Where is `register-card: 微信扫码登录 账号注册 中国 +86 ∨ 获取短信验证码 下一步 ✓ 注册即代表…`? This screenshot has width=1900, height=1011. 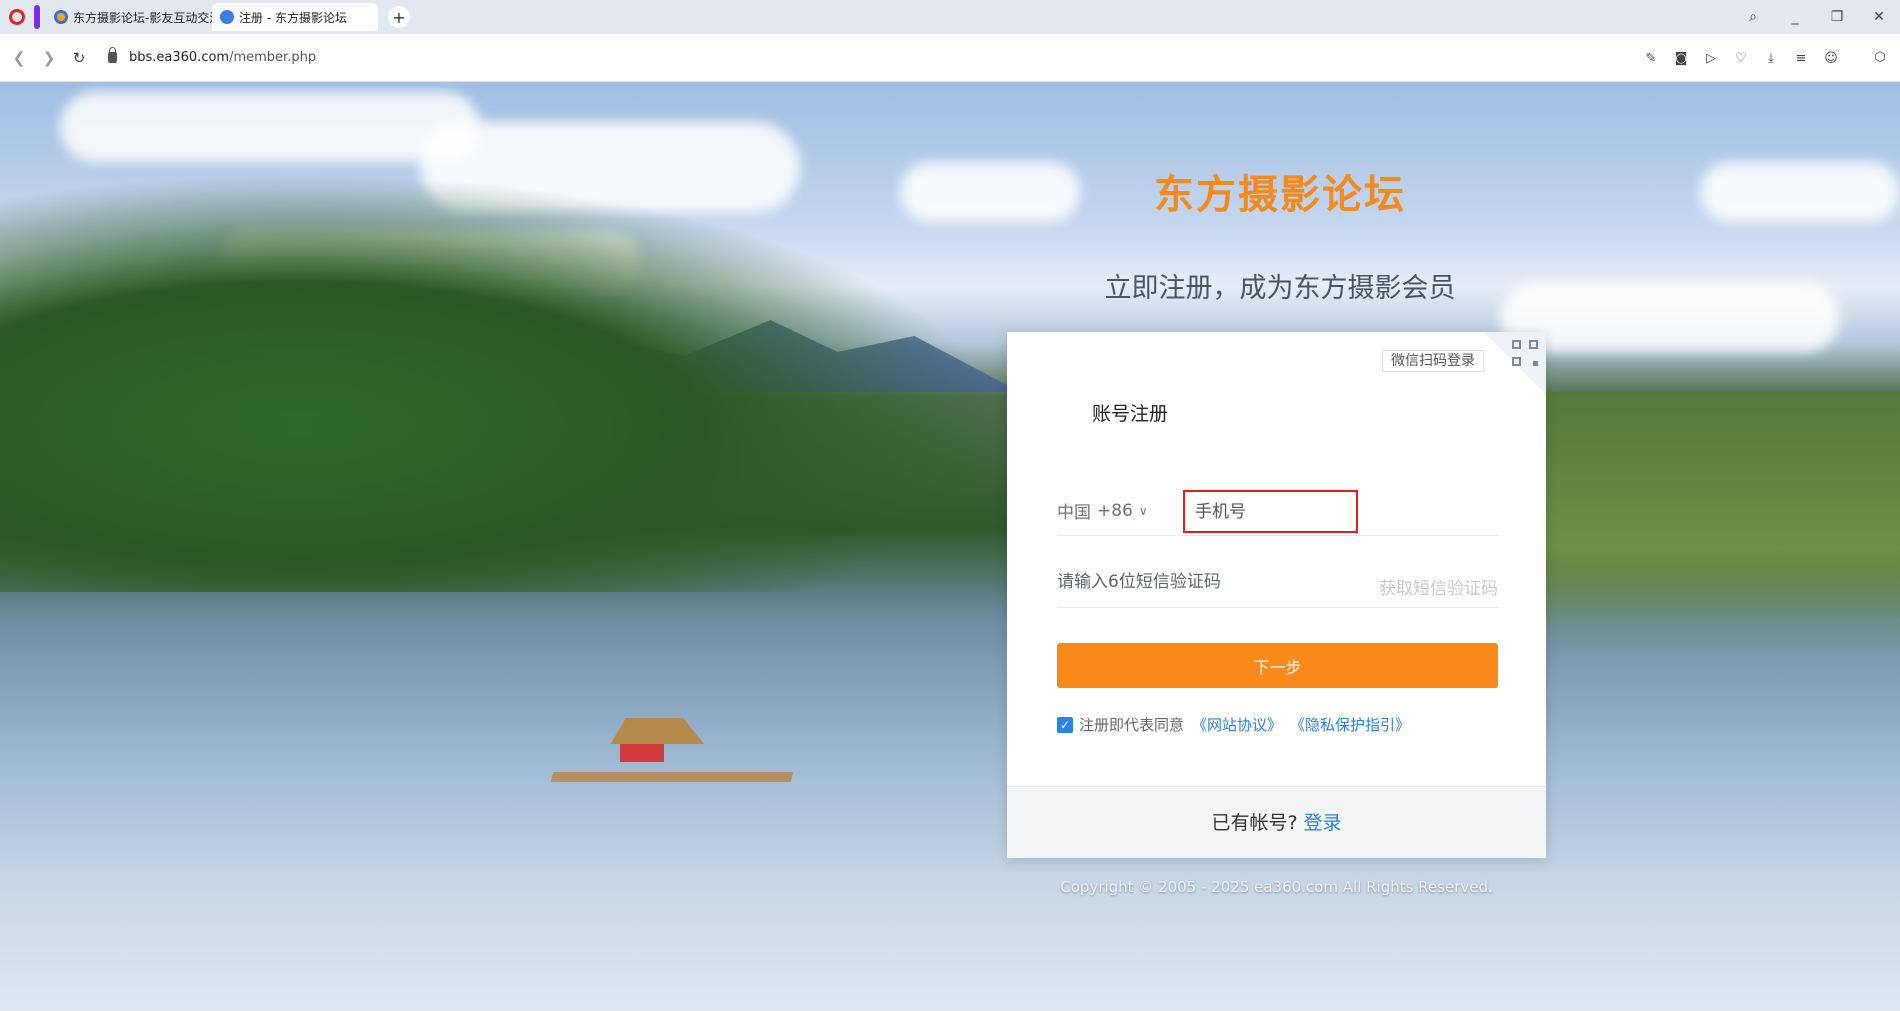
register-card: 微信扫码登录 账号注册 中国 +86 ∨ 获取短信验证码 下一步 ✓ 注册即代表… is located at coordinates (1276, 595).